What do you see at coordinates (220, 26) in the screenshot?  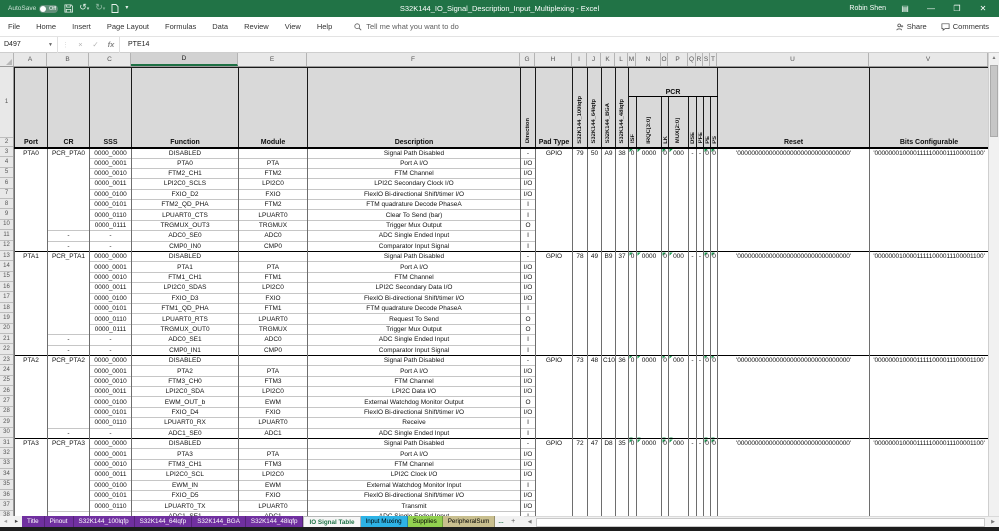 I see `ribbon-tab-data: Data` at bounding box center [220, 26].